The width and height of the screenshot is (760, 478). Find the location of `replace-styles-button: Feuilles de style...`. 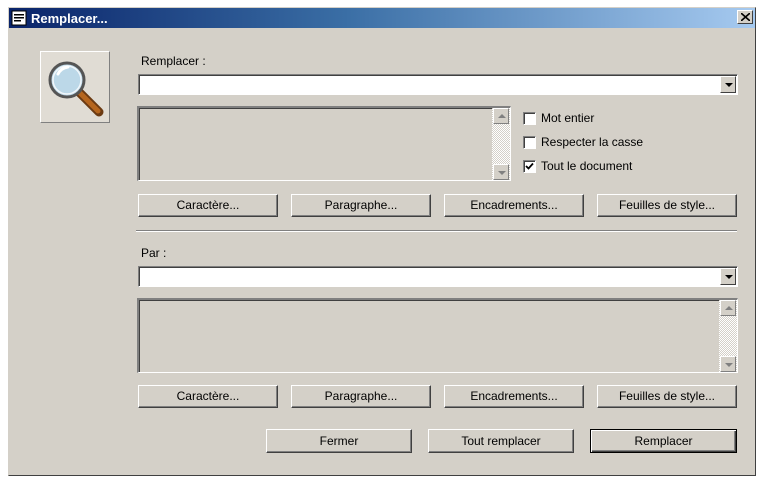

replace-styles-button: Feuilles de style... is located at coordinates (667, 396).